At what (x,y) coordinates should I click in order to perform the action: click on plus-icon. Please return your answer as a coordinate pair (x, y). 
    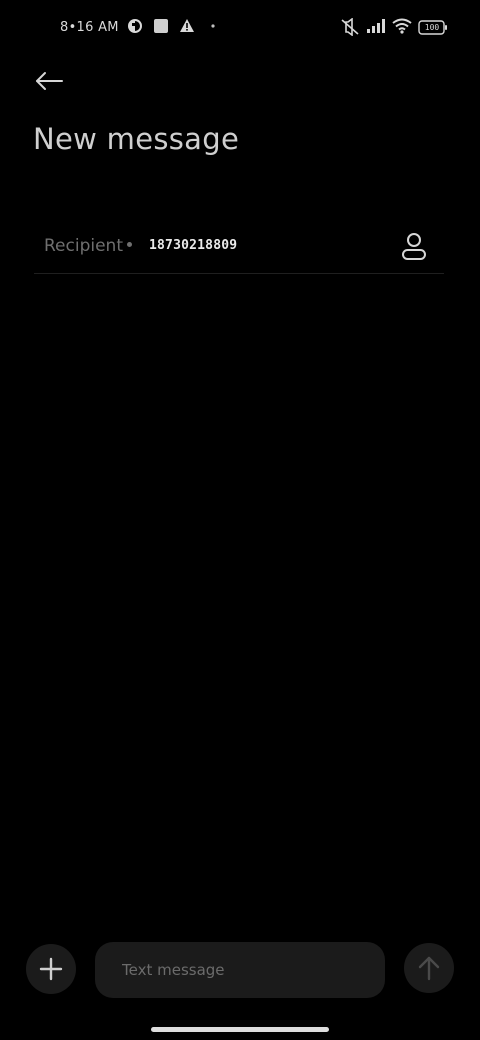
    Looking at the image, I should click on (51, 969).